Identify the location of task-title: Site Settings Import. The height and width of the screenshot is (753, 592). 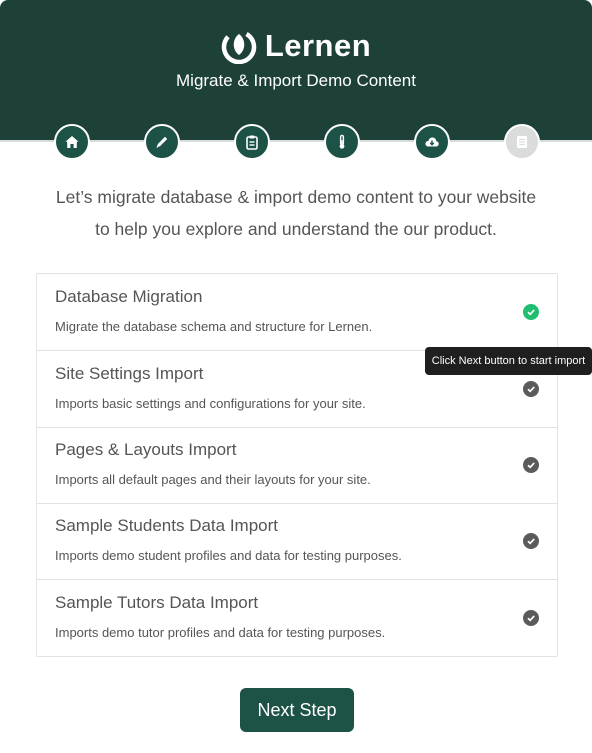
(129, 373).